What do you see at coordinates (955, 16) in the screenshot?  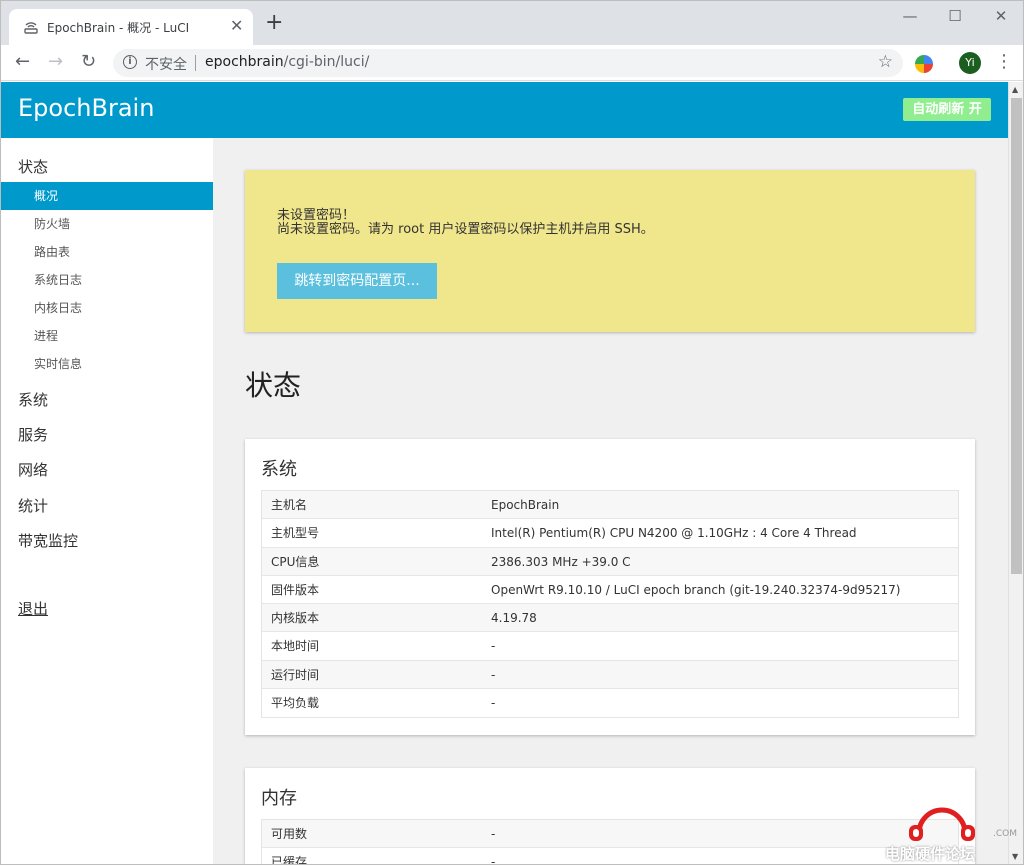 I see `maximize-icon: ☐` at bounding box center [955, 16].